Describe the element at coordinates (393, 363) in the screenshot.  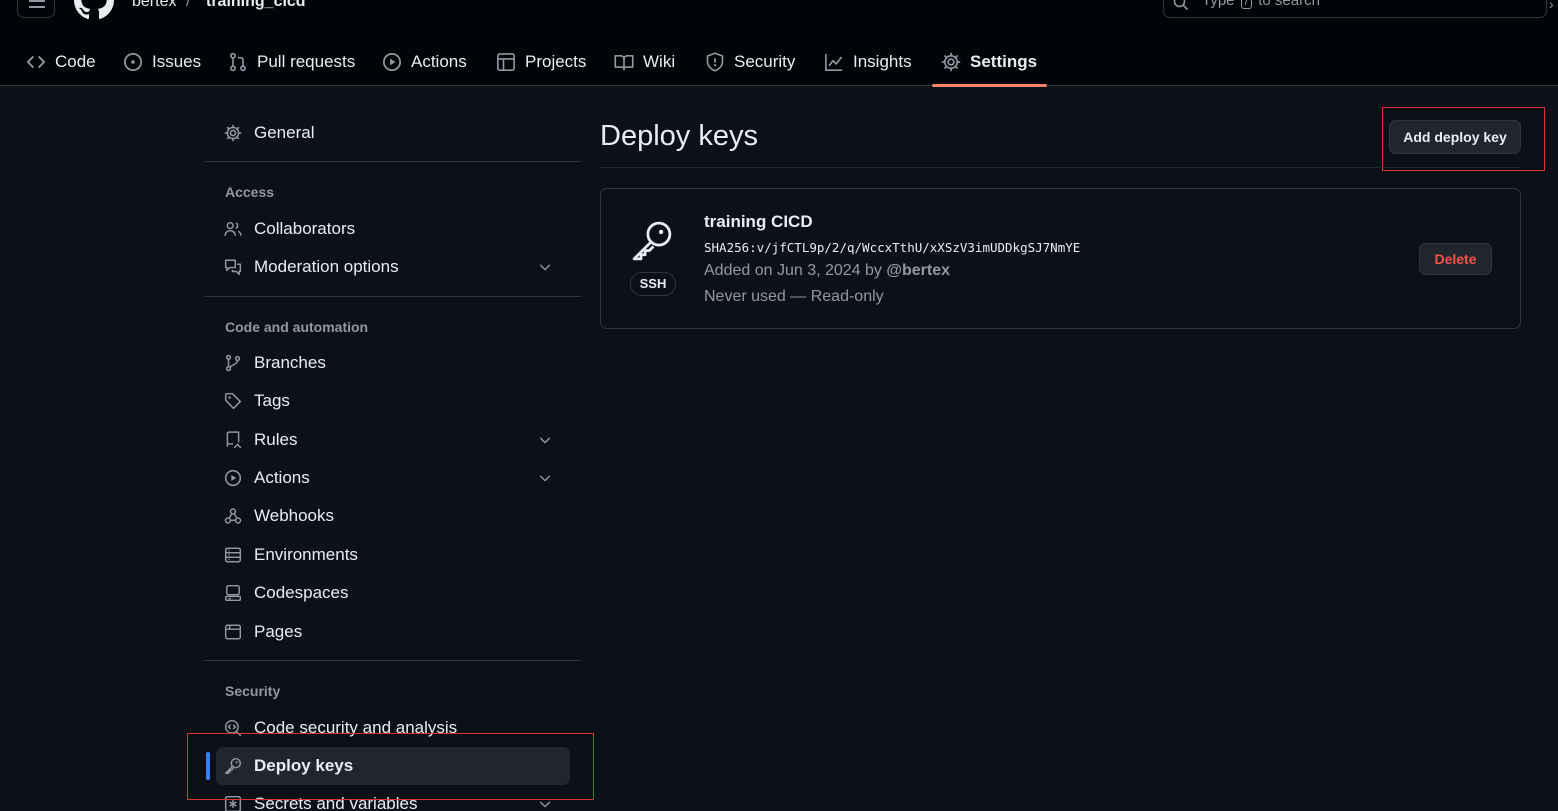
I see `sidebar-item-branches: Branches` at that location.